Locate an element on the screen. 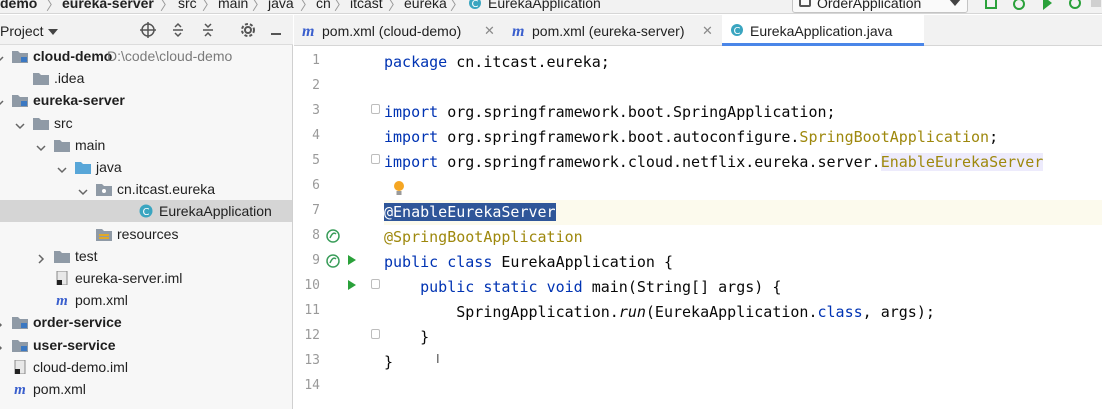  run-configuration-dropdown: OrderApplication is located at coordinates (880, 6).